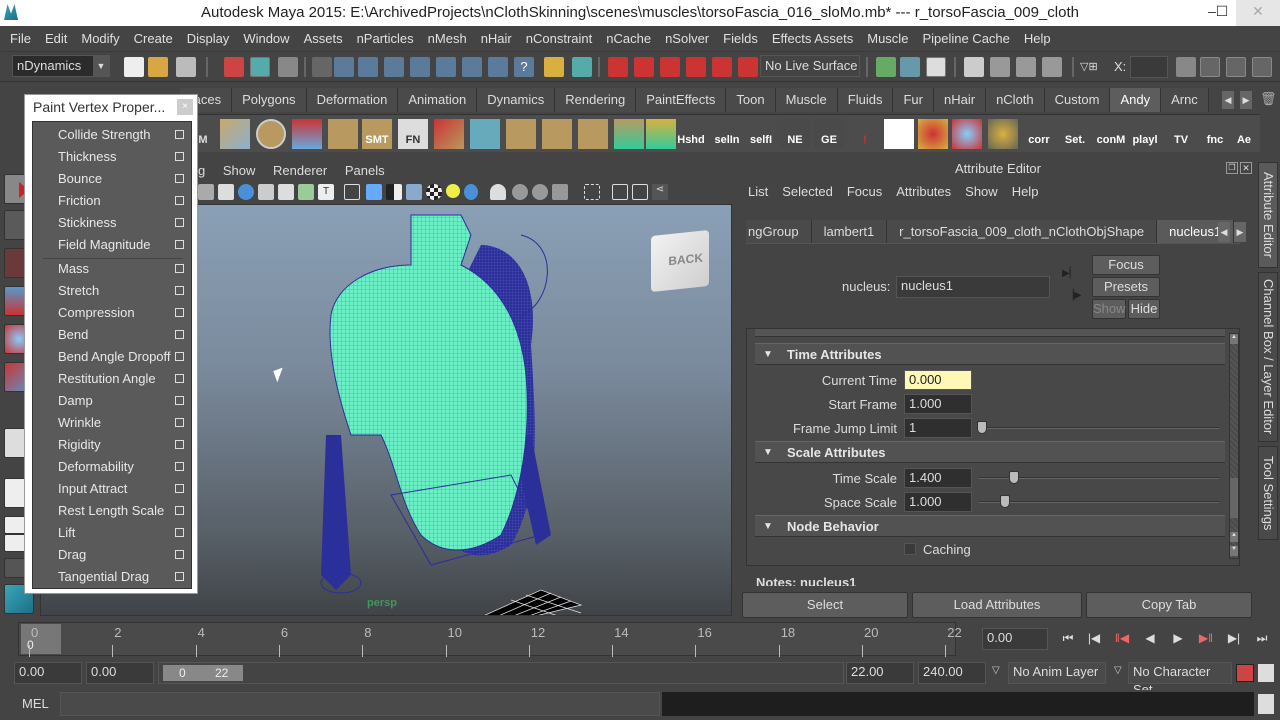 This screenshot has height=720, width=1280. Describe the element at coordinates (1145, 134) in the screenshot. I see `shelf-icon-playl: playl` at that location.